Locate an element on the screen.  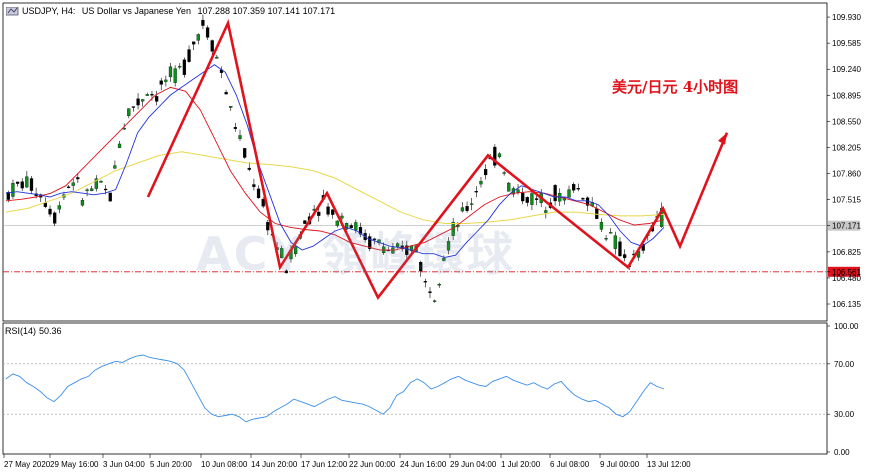
watermark-logo: ACY 領峰環球 is located at coordinates (355, 254).